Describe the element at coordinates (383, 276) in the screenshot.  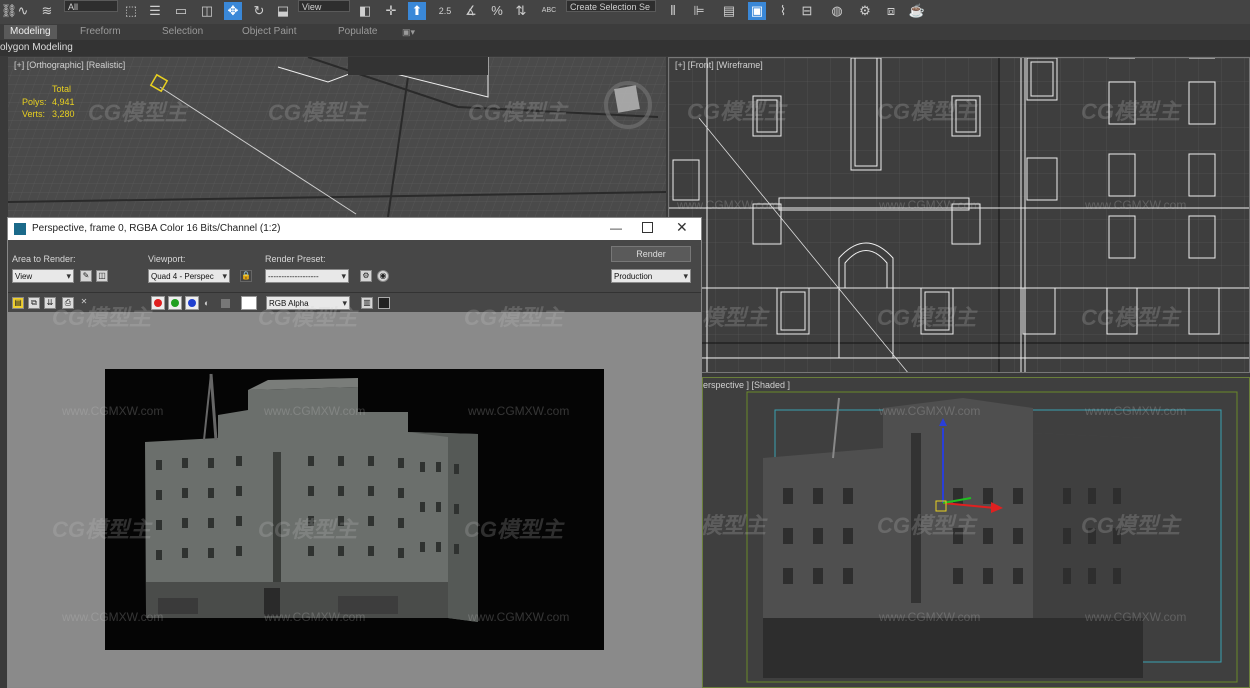
I see `environment-icon: ◉` at that location.